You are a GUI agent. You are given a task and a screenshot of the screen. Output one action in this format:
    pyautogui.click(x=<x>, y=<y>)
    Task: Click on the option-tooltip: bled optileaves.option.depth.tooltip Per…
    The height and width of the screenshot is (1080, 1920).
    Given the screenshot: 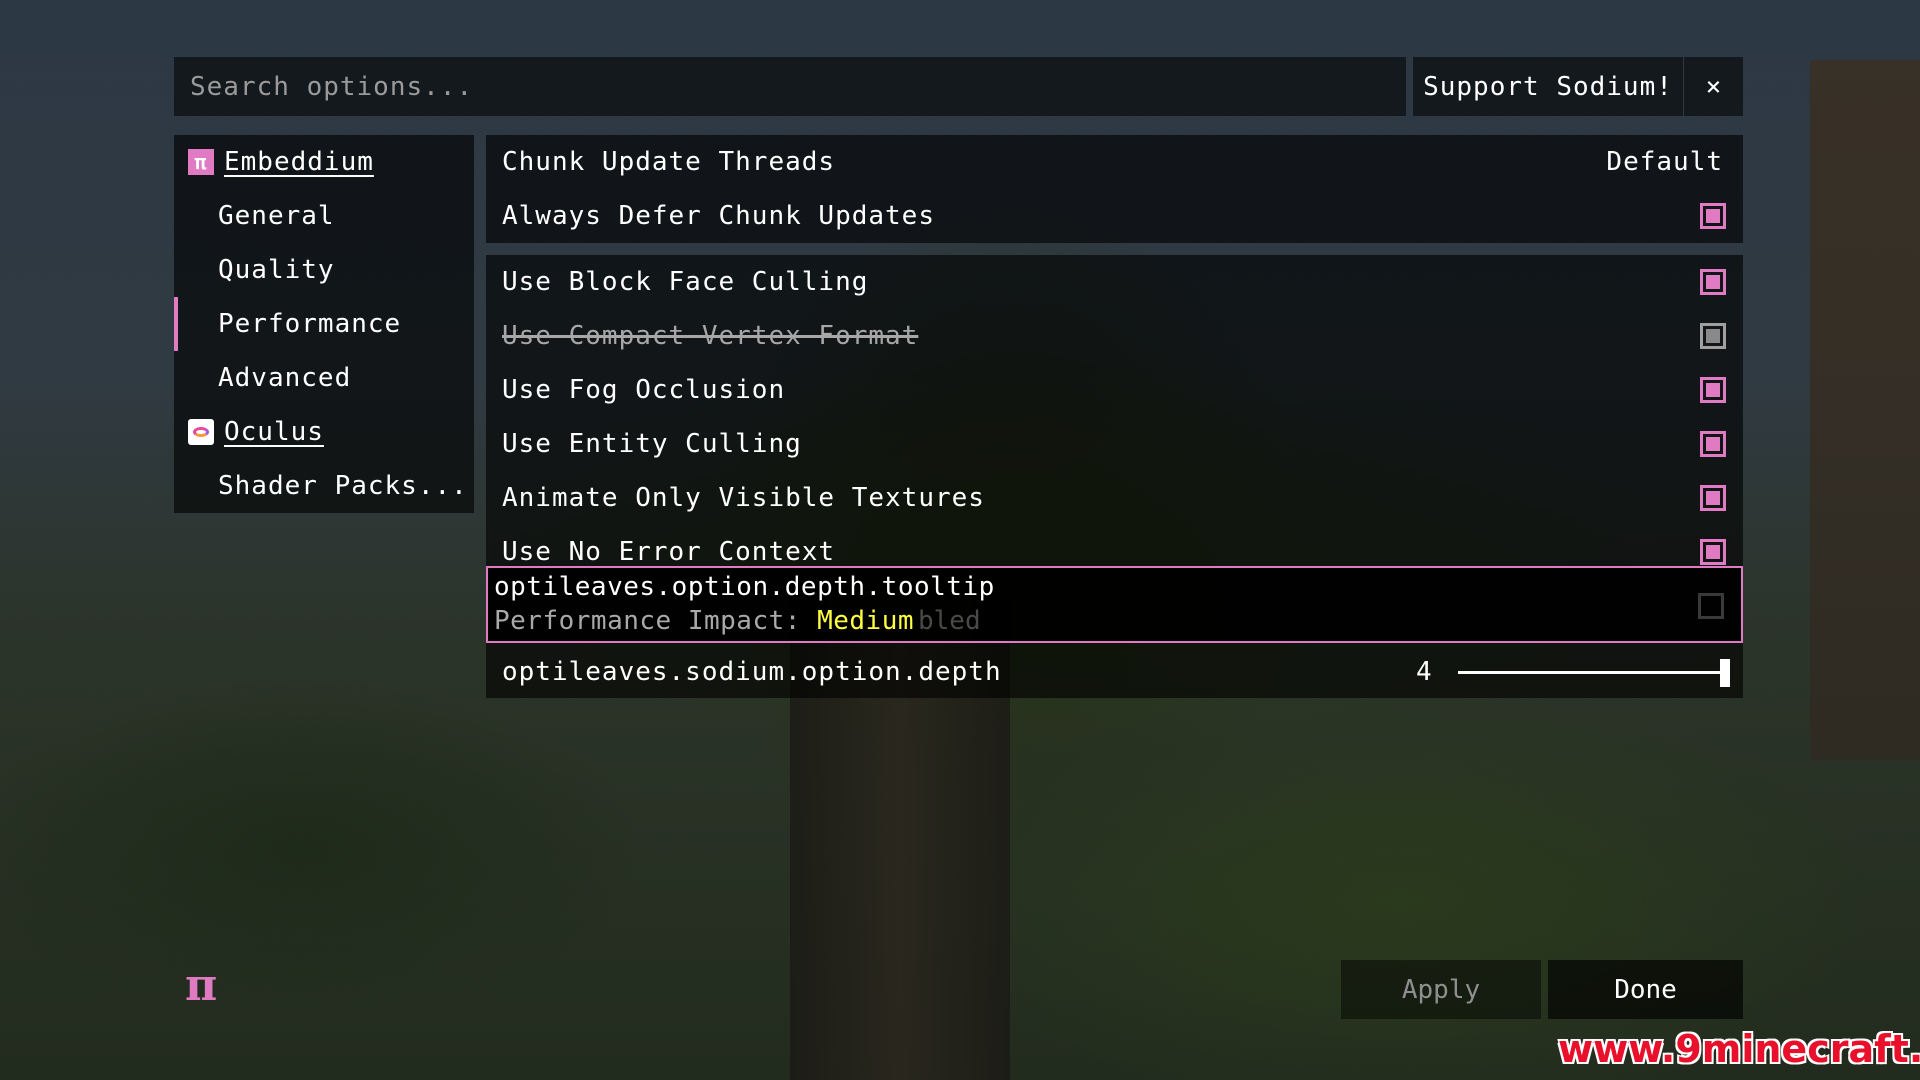 What is the action you would take?
    pyautogui.click(x=1114, y=604)
    